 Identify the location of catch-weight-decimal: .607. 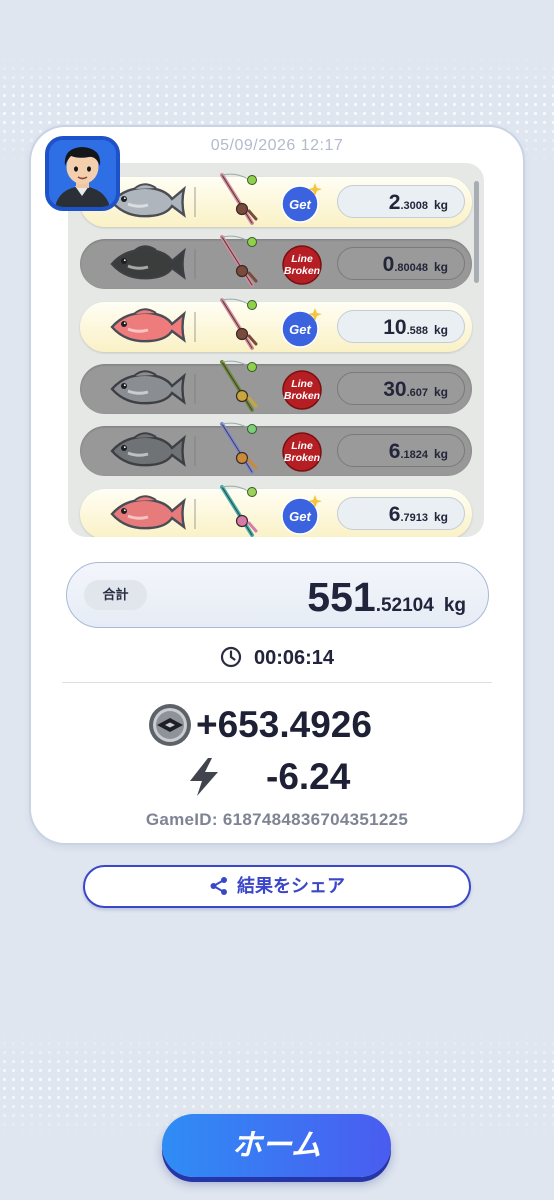
(417, 393).